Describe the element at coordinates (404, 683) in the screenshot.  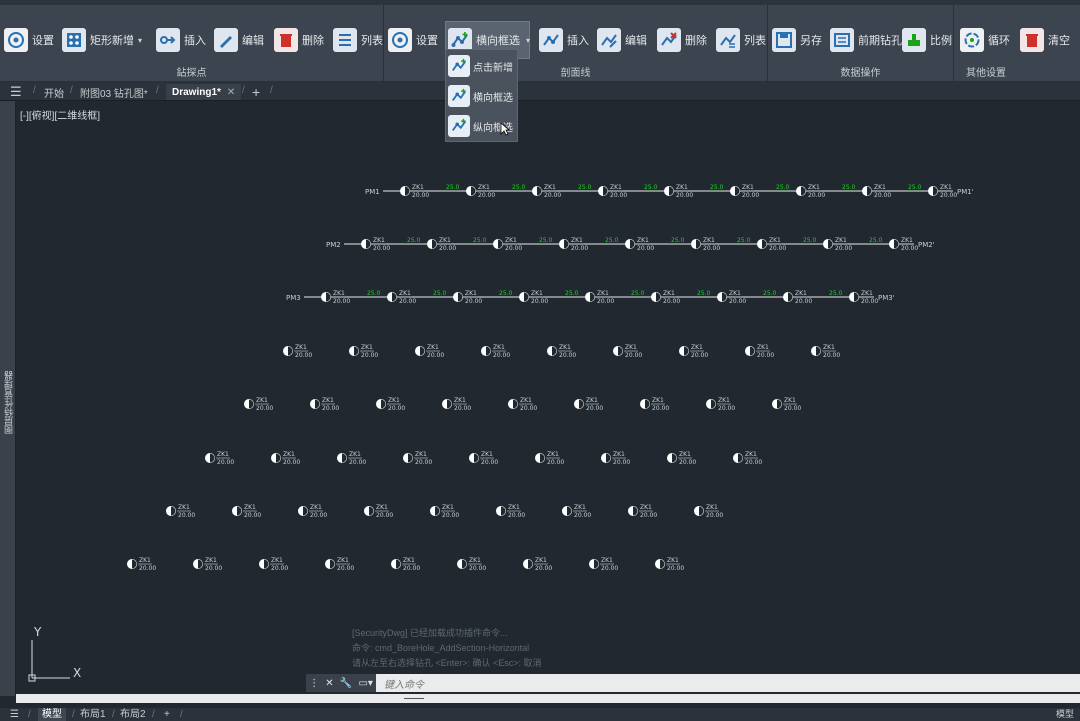
I see `command-input: 键入命令` at that location.